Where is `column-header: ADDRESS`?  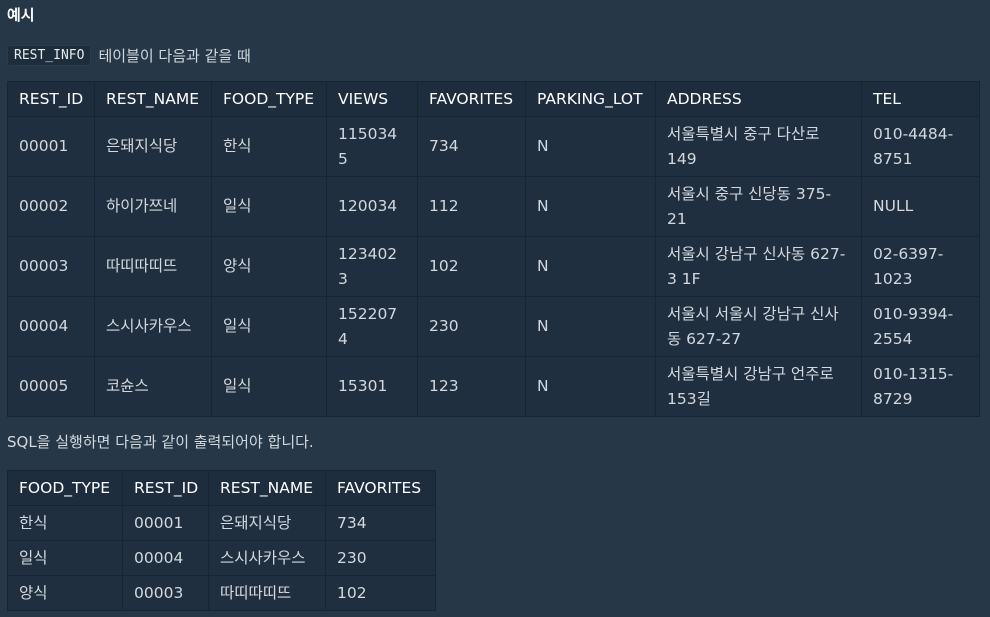 column-header: ADDRESS is located at coordinates (758, 99).